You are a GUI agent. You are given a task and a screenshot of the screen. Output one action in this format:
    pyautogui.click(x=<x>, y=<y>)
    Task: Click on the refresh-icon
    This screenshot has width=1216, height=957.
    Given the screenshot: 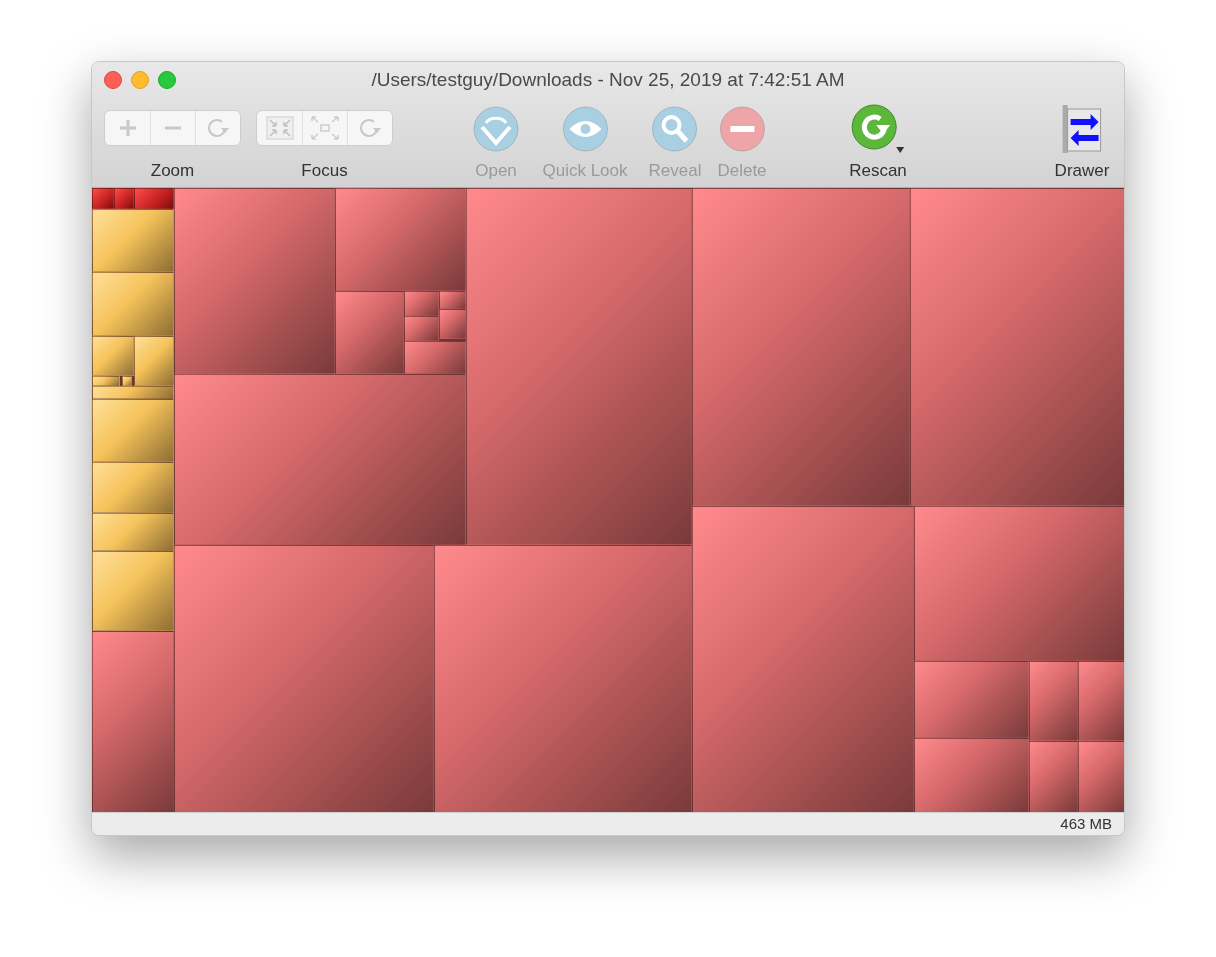 What is the action you would take?
    pyautogui.click(x=878, y=129)
    